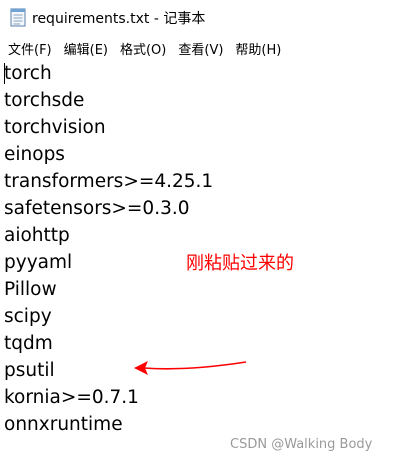  Describe the element at coordinates (28, 316) in the screenshot. I see `editor-line: scipy` at that location.